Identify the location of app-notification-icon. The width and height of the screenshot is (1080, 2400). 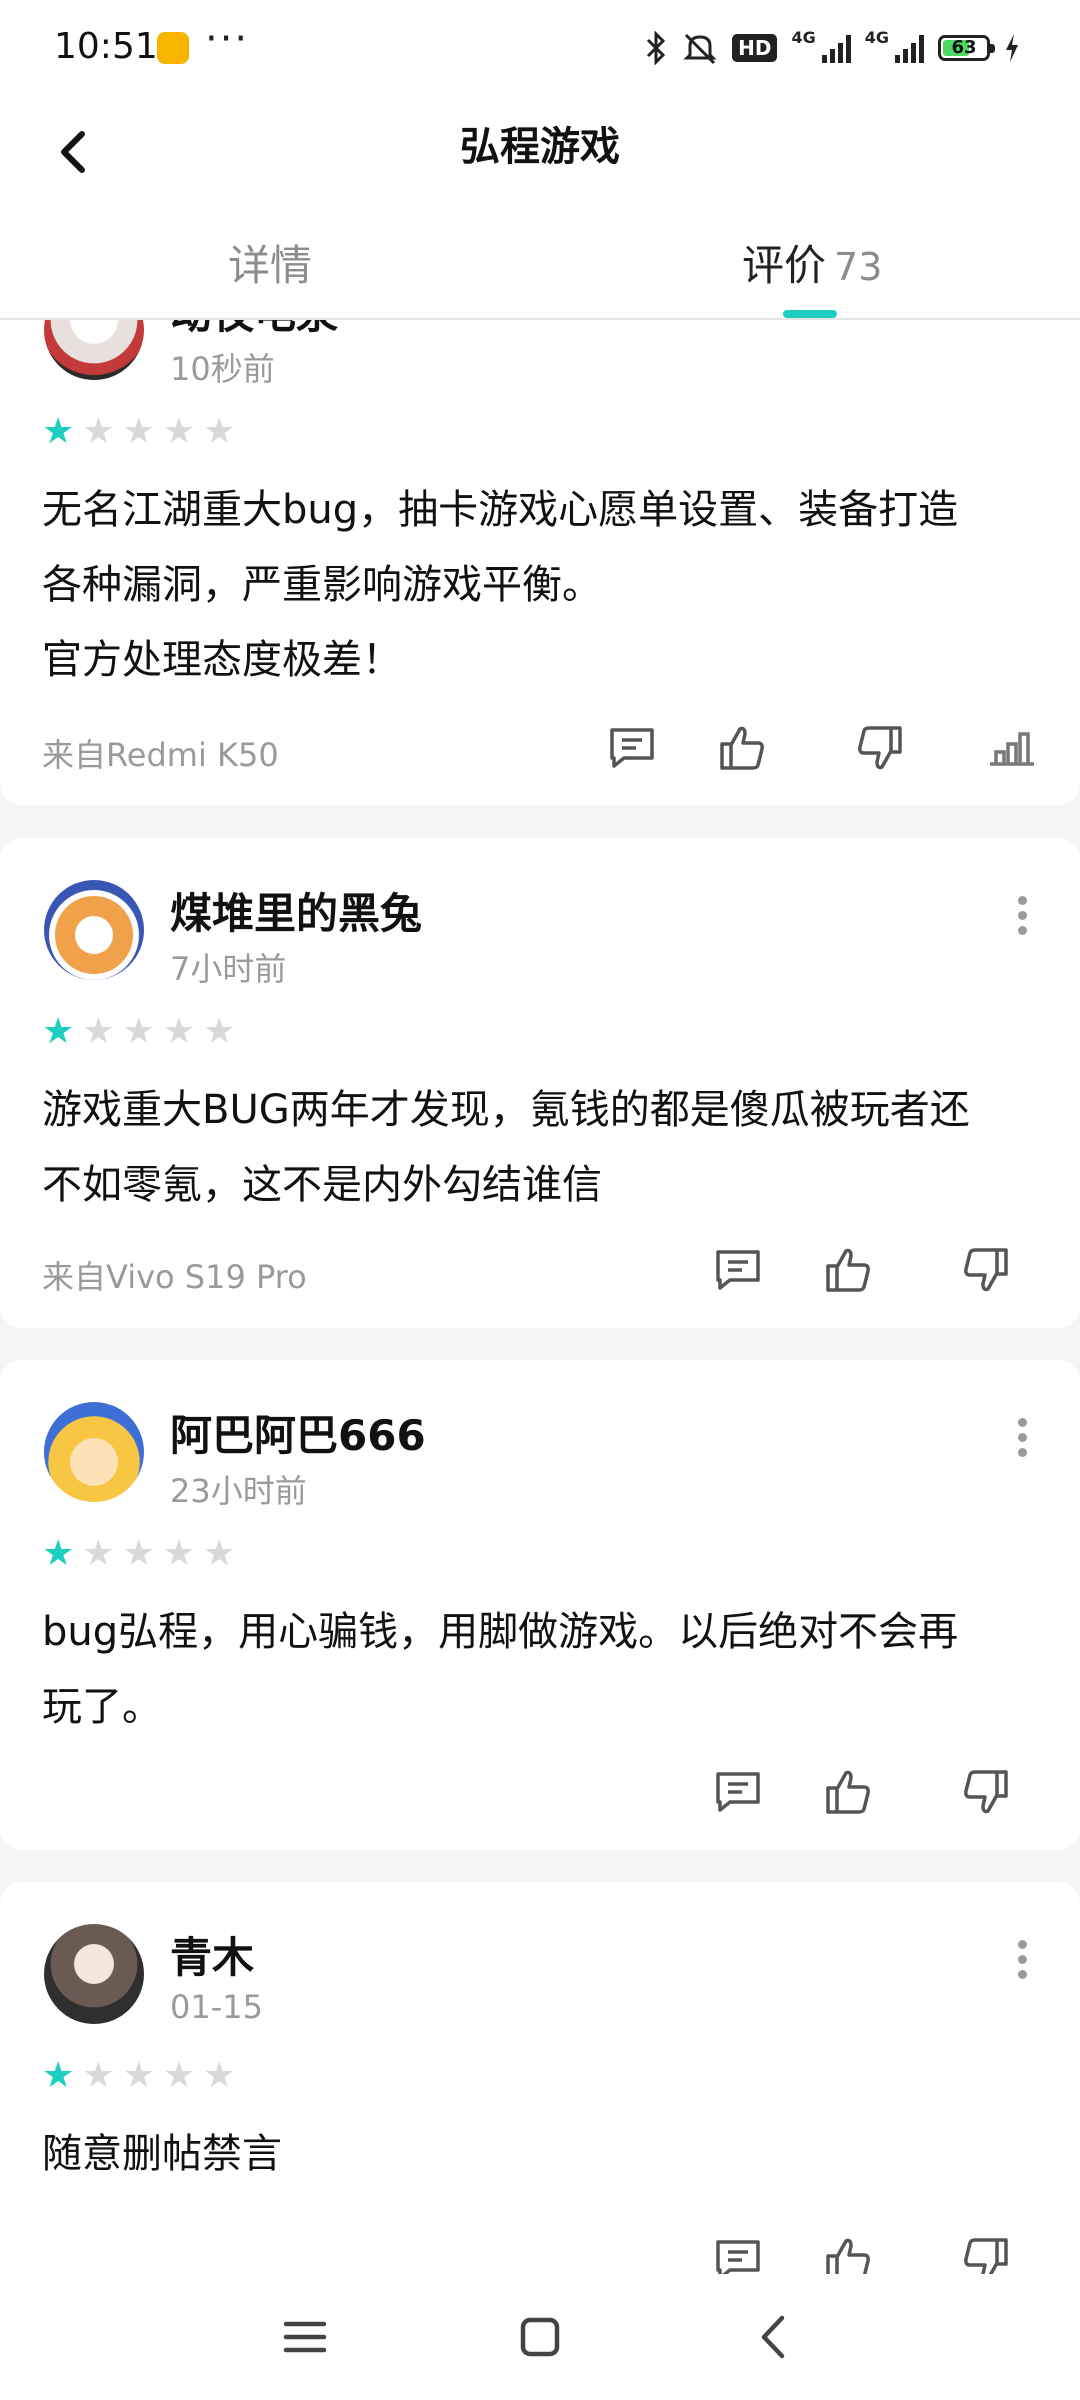
(173, 48).